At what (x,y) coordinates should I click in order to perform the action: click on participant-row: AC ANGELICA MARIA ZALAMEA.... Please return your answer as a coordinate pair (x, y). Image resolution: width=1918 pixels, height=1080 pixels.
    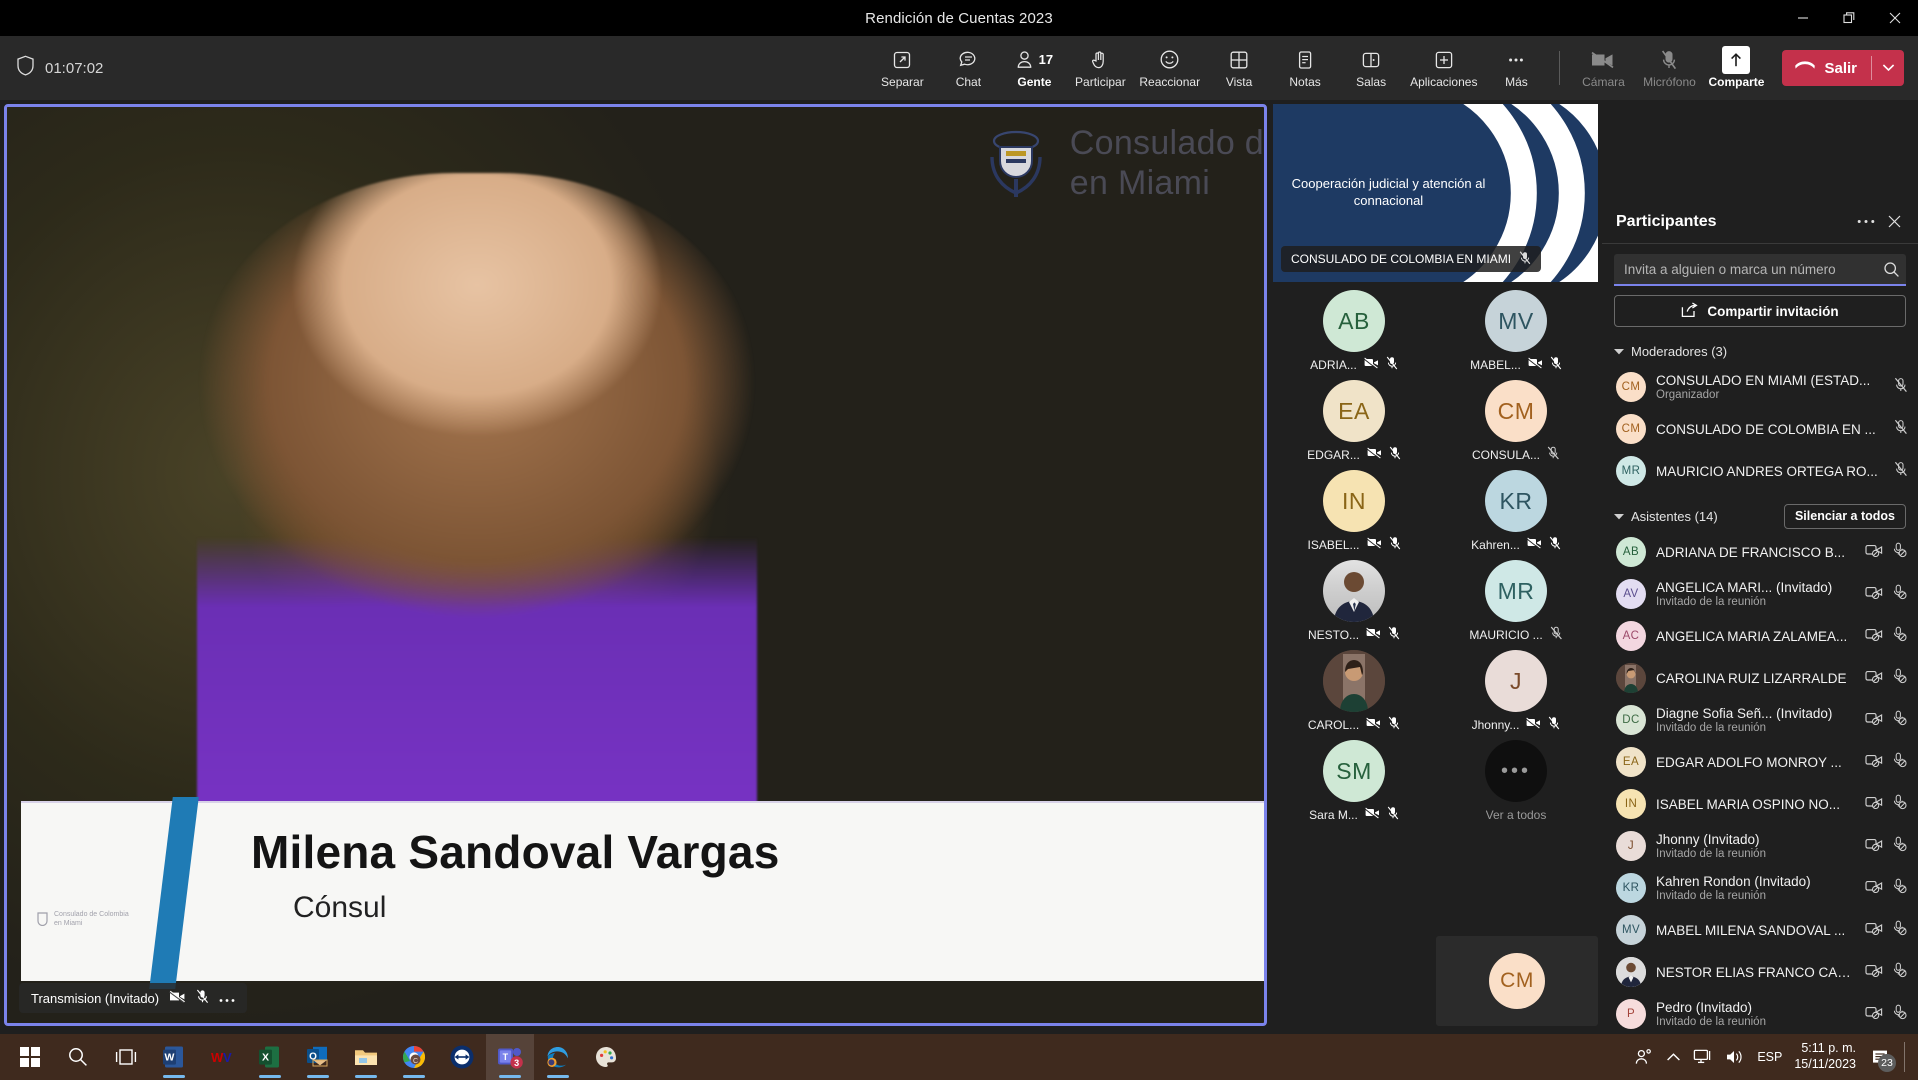
    Looking at the image, I should click on (1760, 636).